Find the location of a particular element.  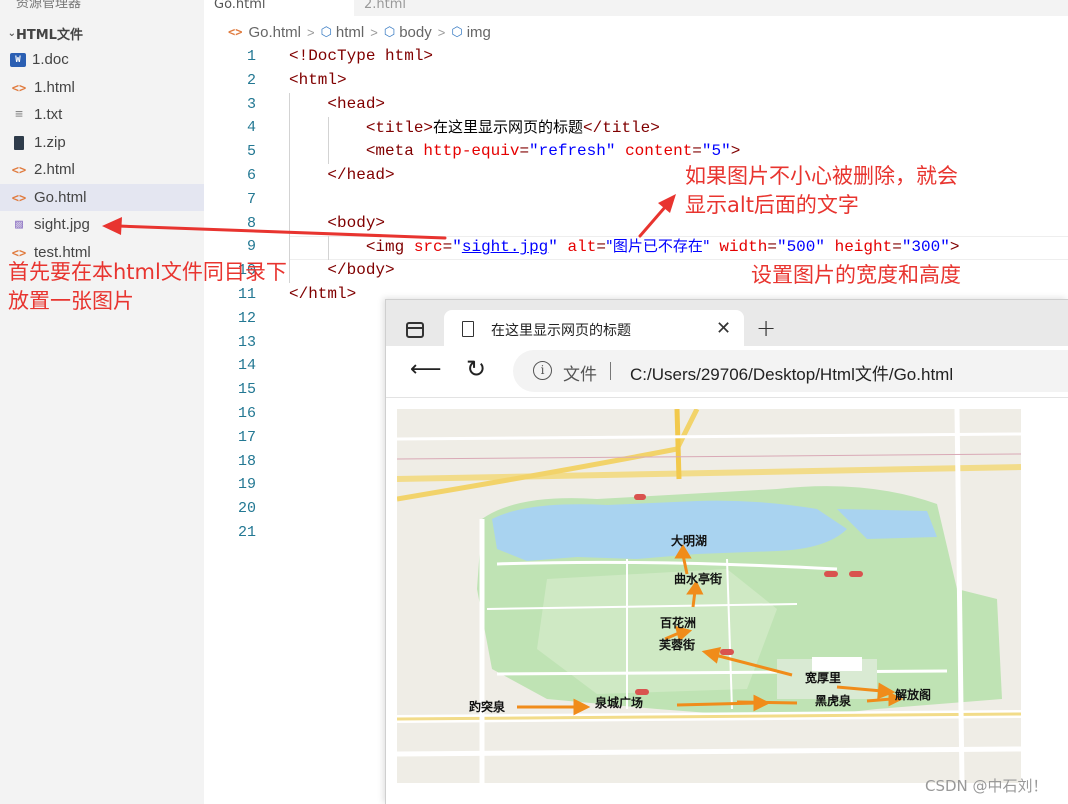

annotation-alt-text: 如果图片不小心被删除，就会 显示alt后面的文字 is located at coordinates (821, 191).